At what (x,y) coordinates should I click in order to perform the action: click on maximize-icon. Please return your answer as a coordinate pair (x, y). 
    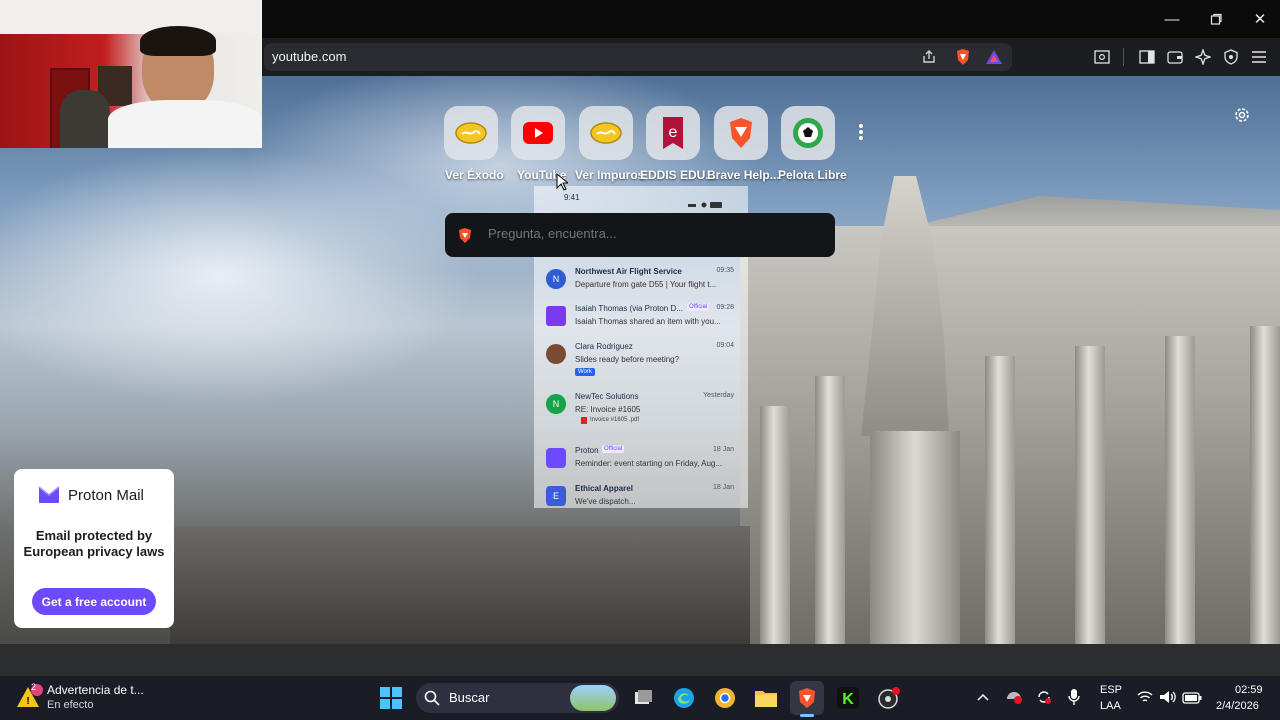
    Looking at the image, I should click on (1216, 19).